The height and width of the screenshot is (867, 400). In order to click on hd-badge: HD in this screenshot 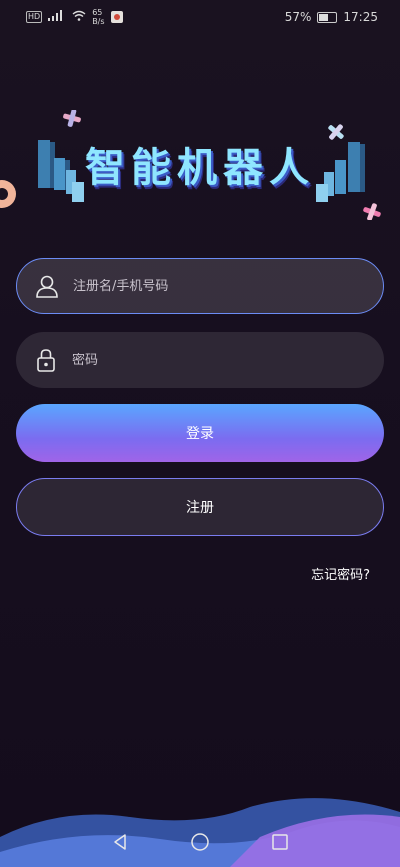, I will do `click(34, 17)`.